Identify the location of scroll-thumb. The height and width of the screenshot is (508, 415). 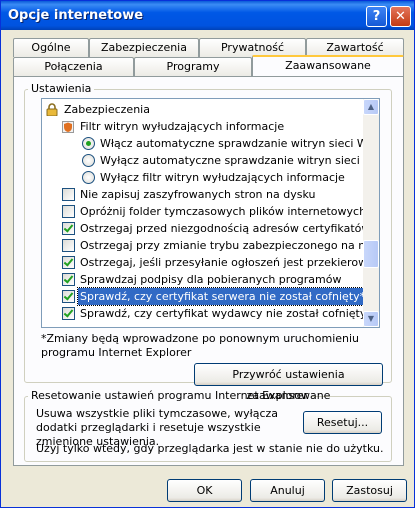
(371, 254).